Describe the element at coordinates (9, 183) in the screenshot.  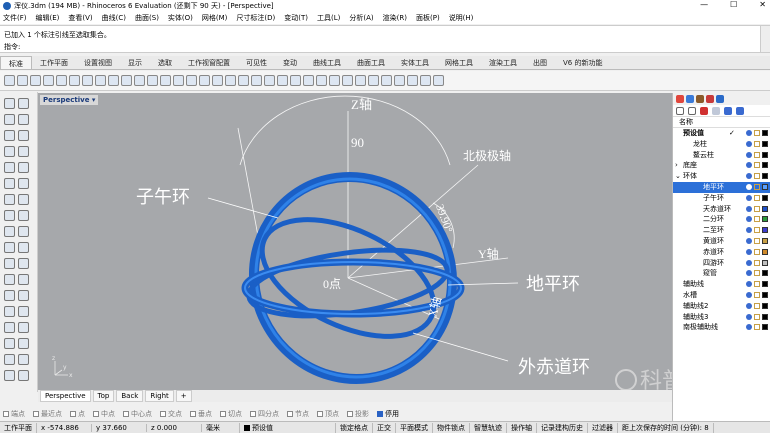
I see `surface-icon` at that location.